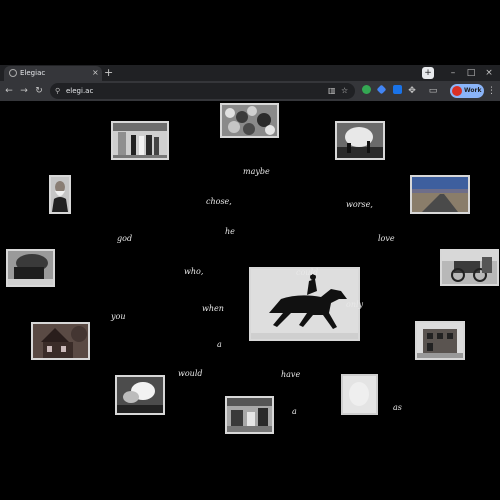 The height and width of the screenshot is (500, 500). Describe the element at coordinates (39, 91) in the screenshot. I see `reload-button: ↻` at that location.